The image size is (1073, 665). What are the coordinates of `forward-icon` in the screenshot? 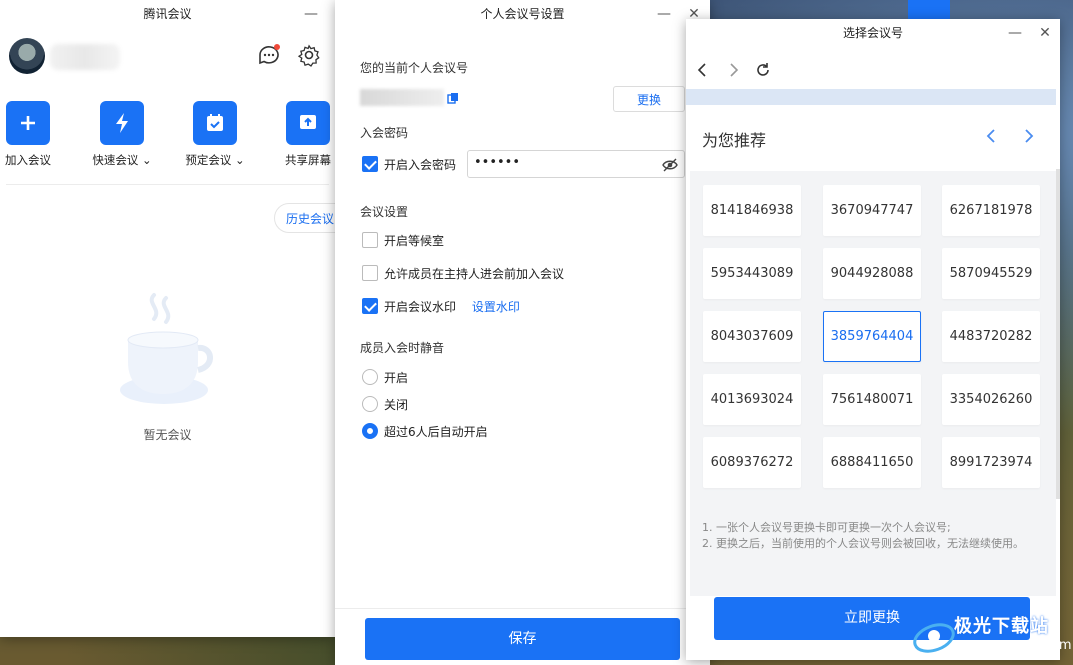 It's located at (733, 70).